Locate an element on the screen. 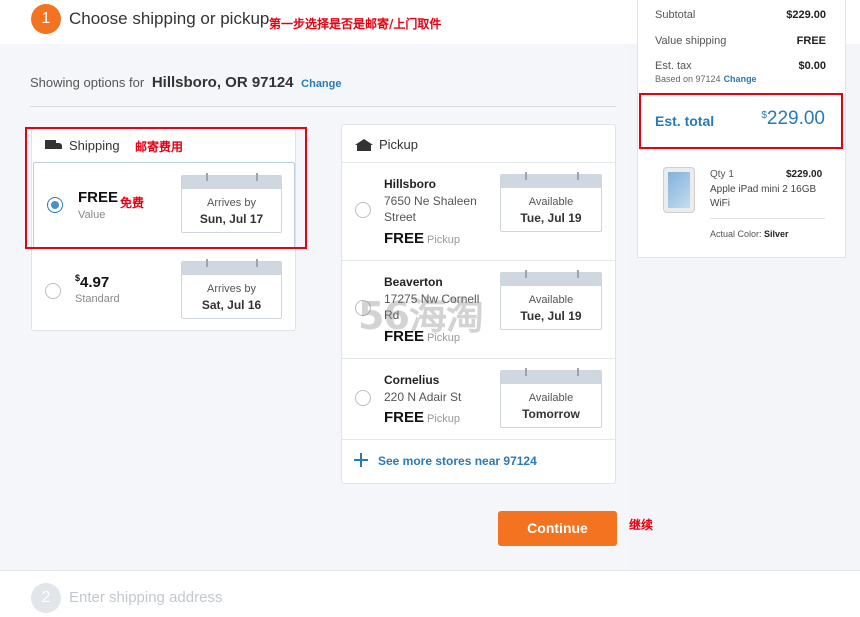  item-name: Apple iPad mini 2 16GB WiFi is located at coordinates (767, 197).